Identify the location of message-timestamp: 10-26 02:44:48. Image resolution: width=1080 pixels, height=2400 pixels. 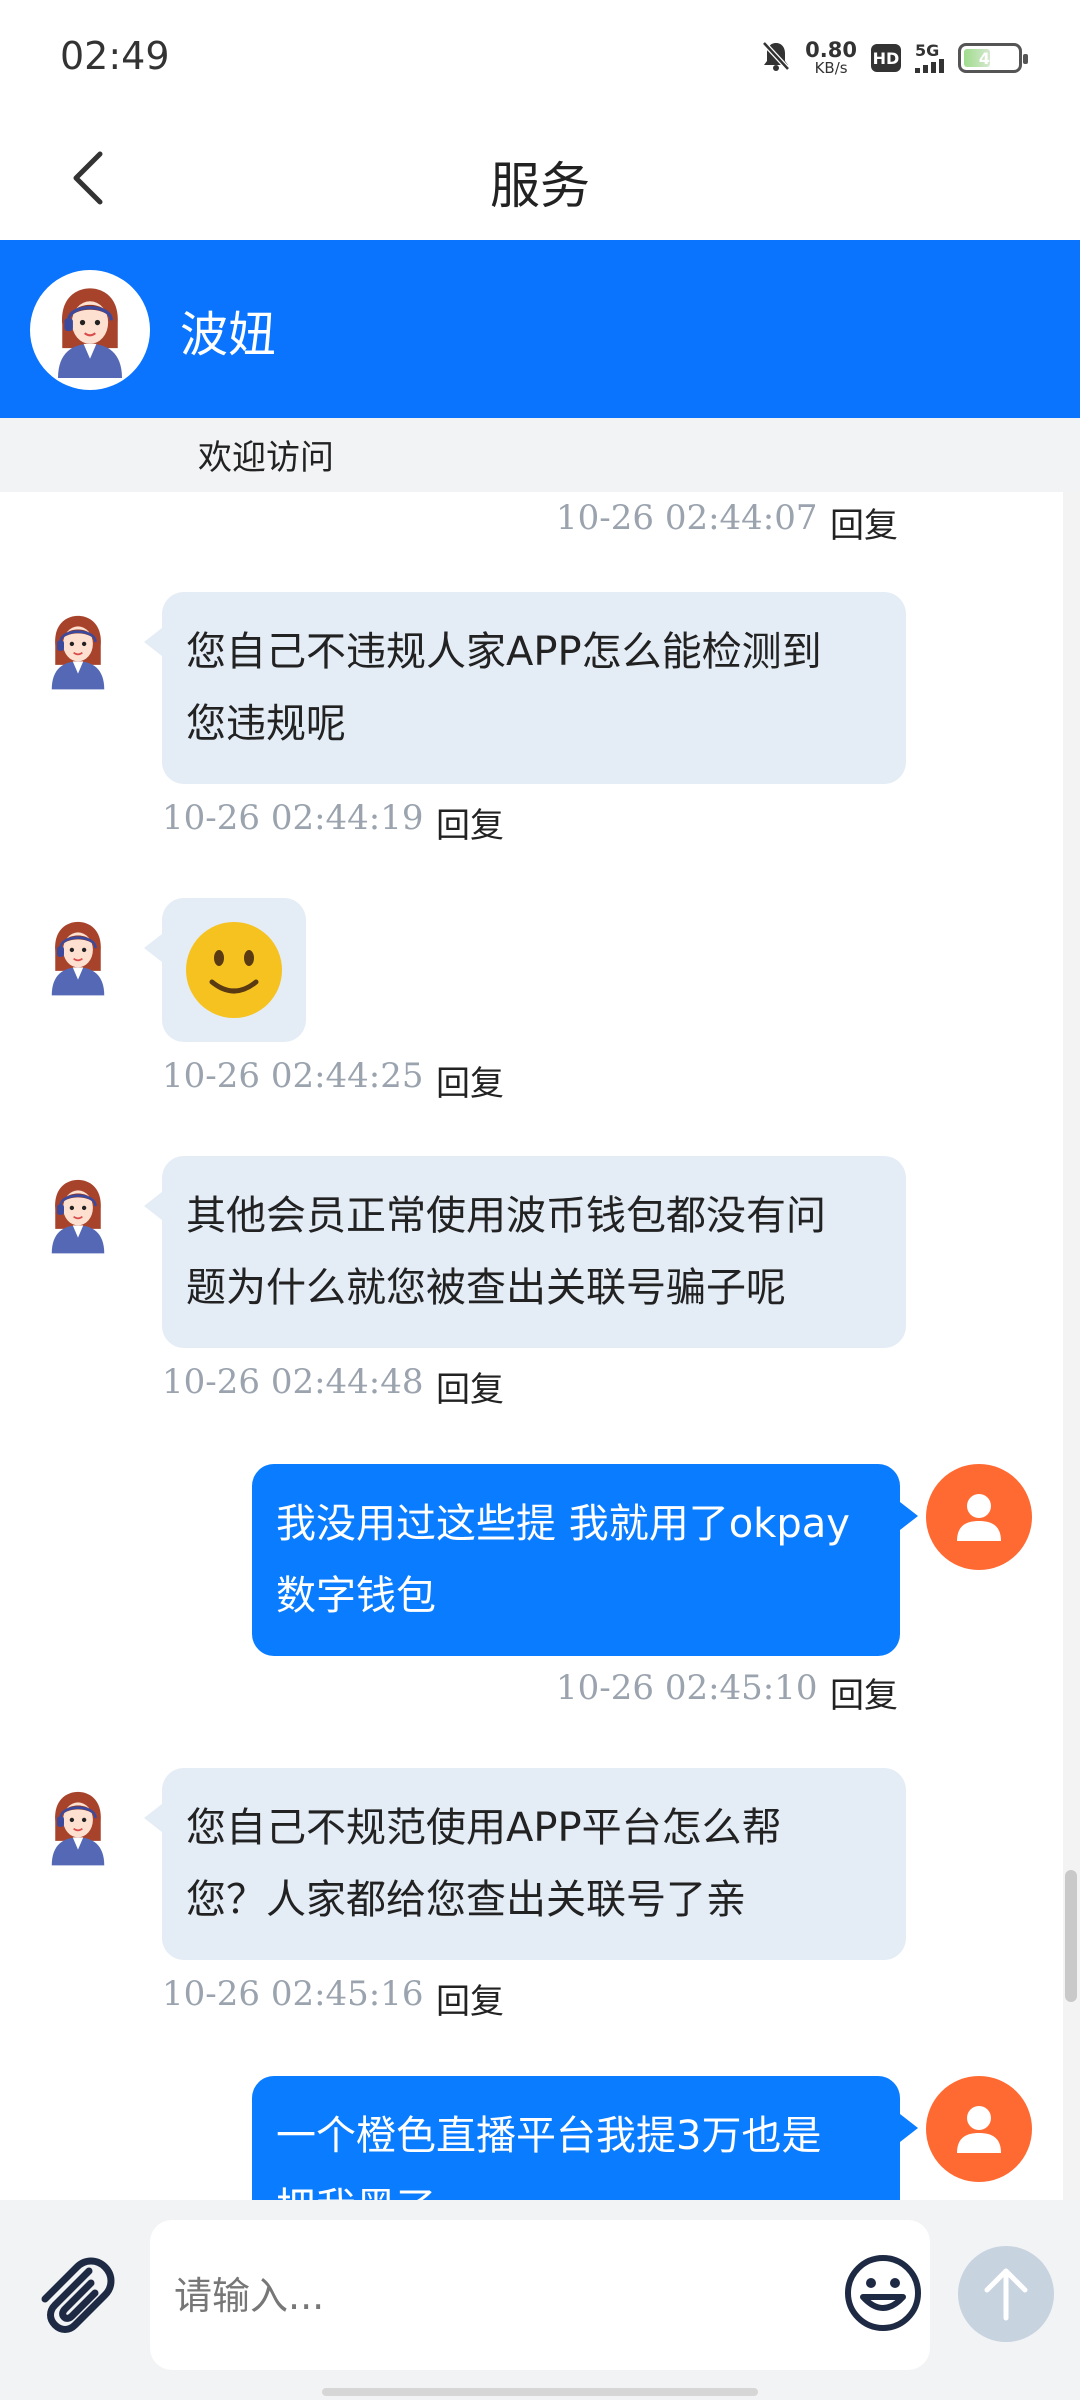
(293, 1382).